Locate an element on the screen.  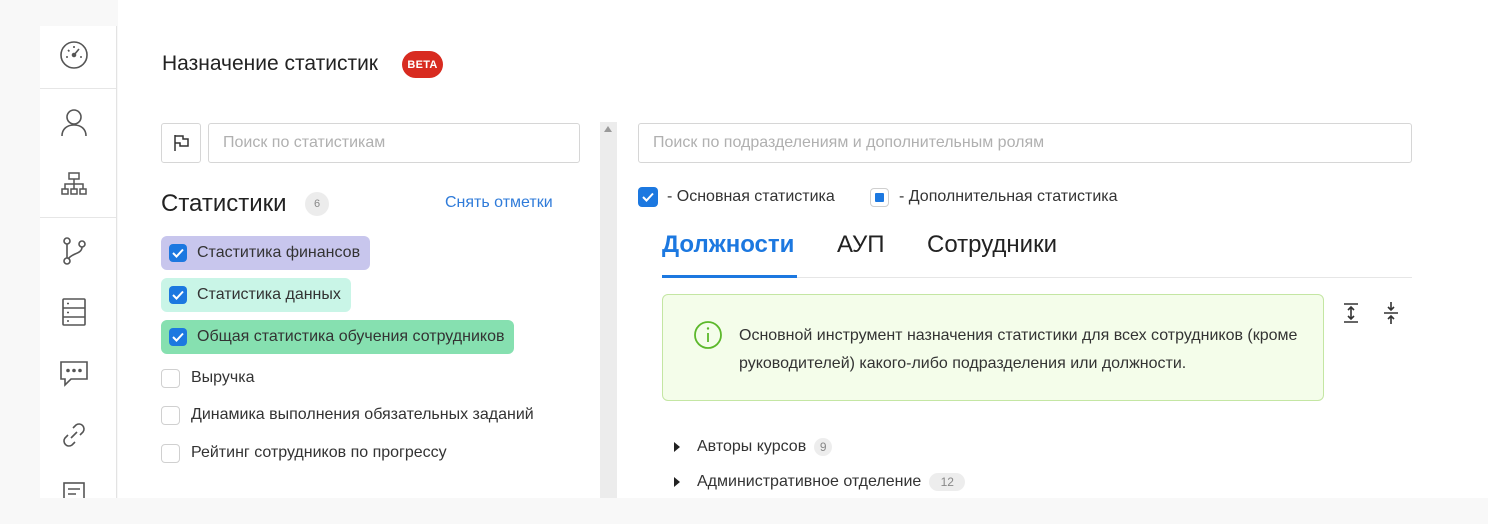
statistic-item: Статистика данных is located at coordinates (256, 295).